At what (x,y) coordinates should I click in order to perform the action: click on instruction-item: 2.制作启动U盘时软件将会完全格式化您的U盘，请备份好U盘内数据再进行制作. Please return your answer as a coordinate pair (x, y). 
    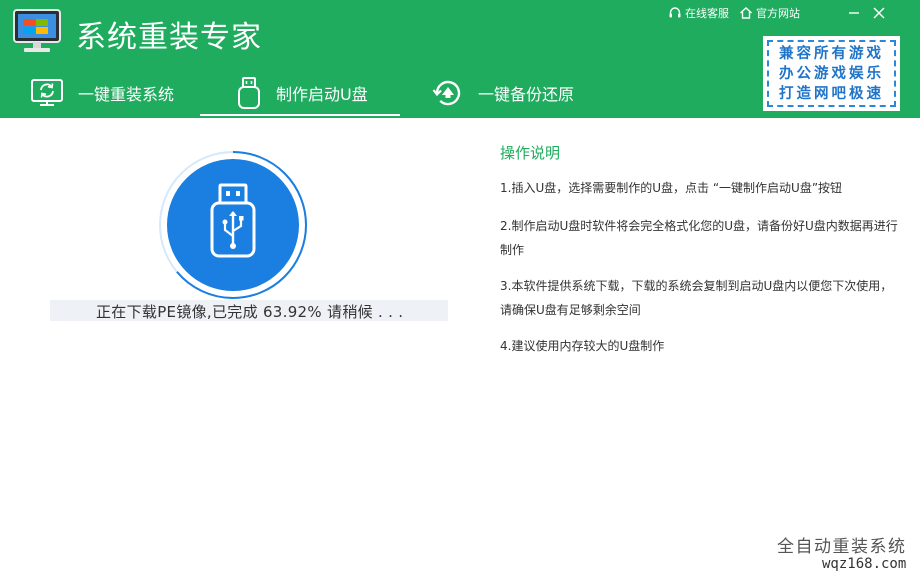
    Looking at the image, I should click on (699, 238).